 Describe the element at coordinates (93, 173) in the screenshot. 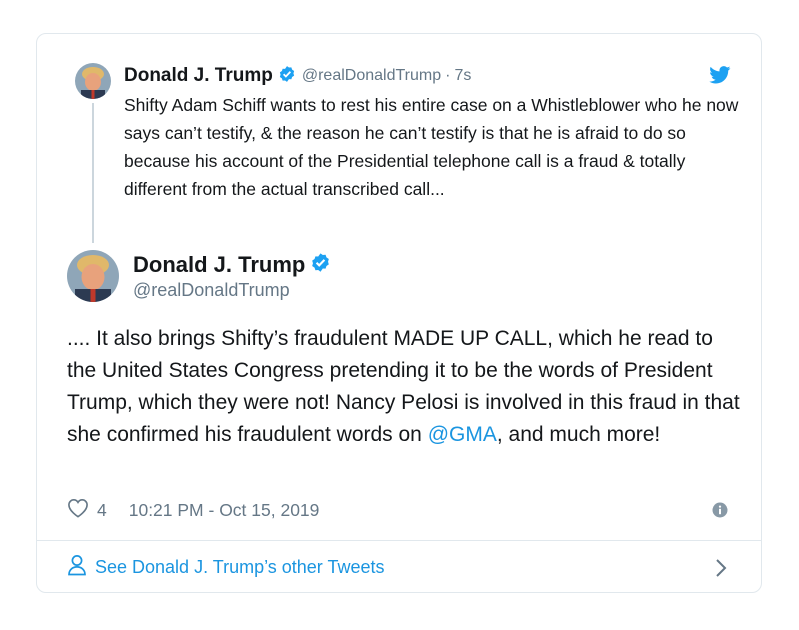

I see `thread-connector-line` at that location.